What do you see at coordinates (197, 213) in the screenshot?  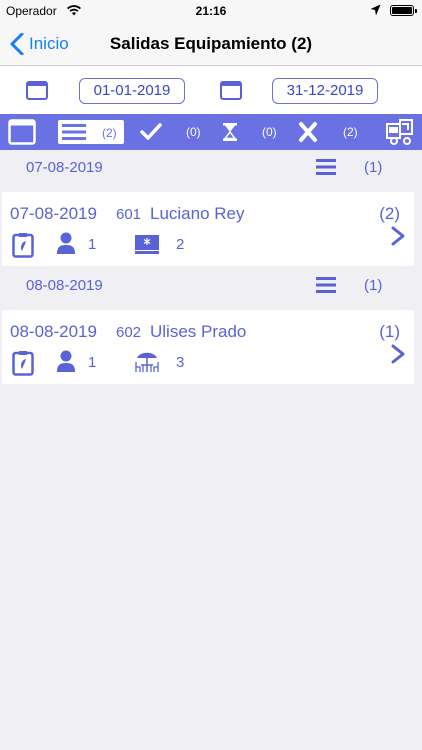 I see `item-name: Luciano Rey` at bounding box center [197, 213].